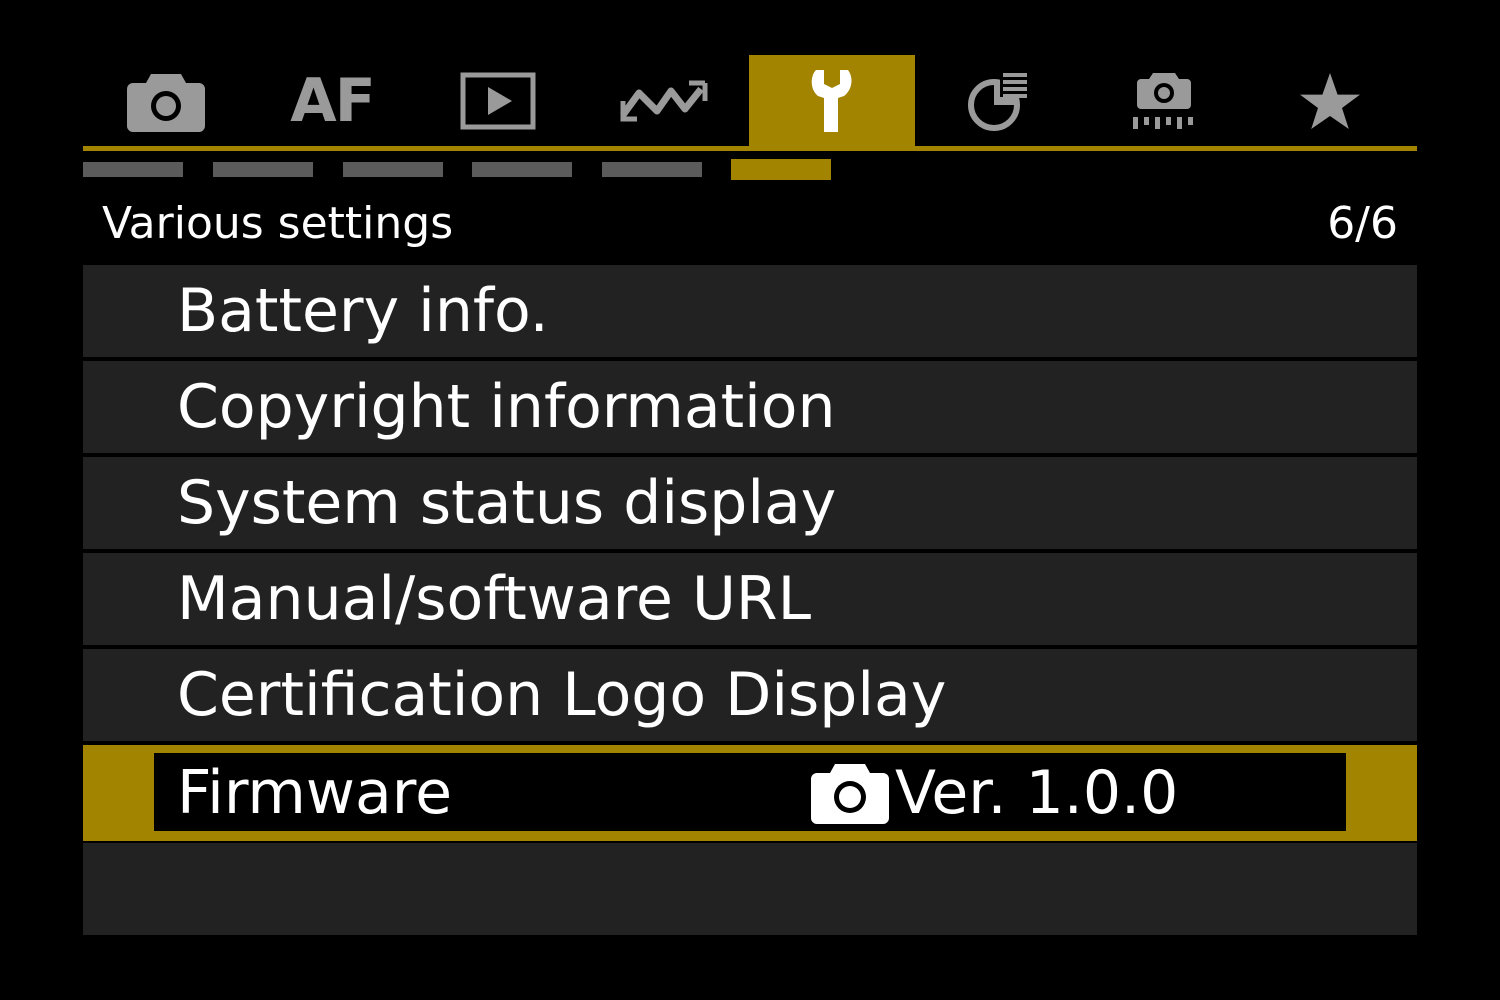 This screenshot has height=1000, width=1500. I want to click on tab-af: AF, so click(332, 101).